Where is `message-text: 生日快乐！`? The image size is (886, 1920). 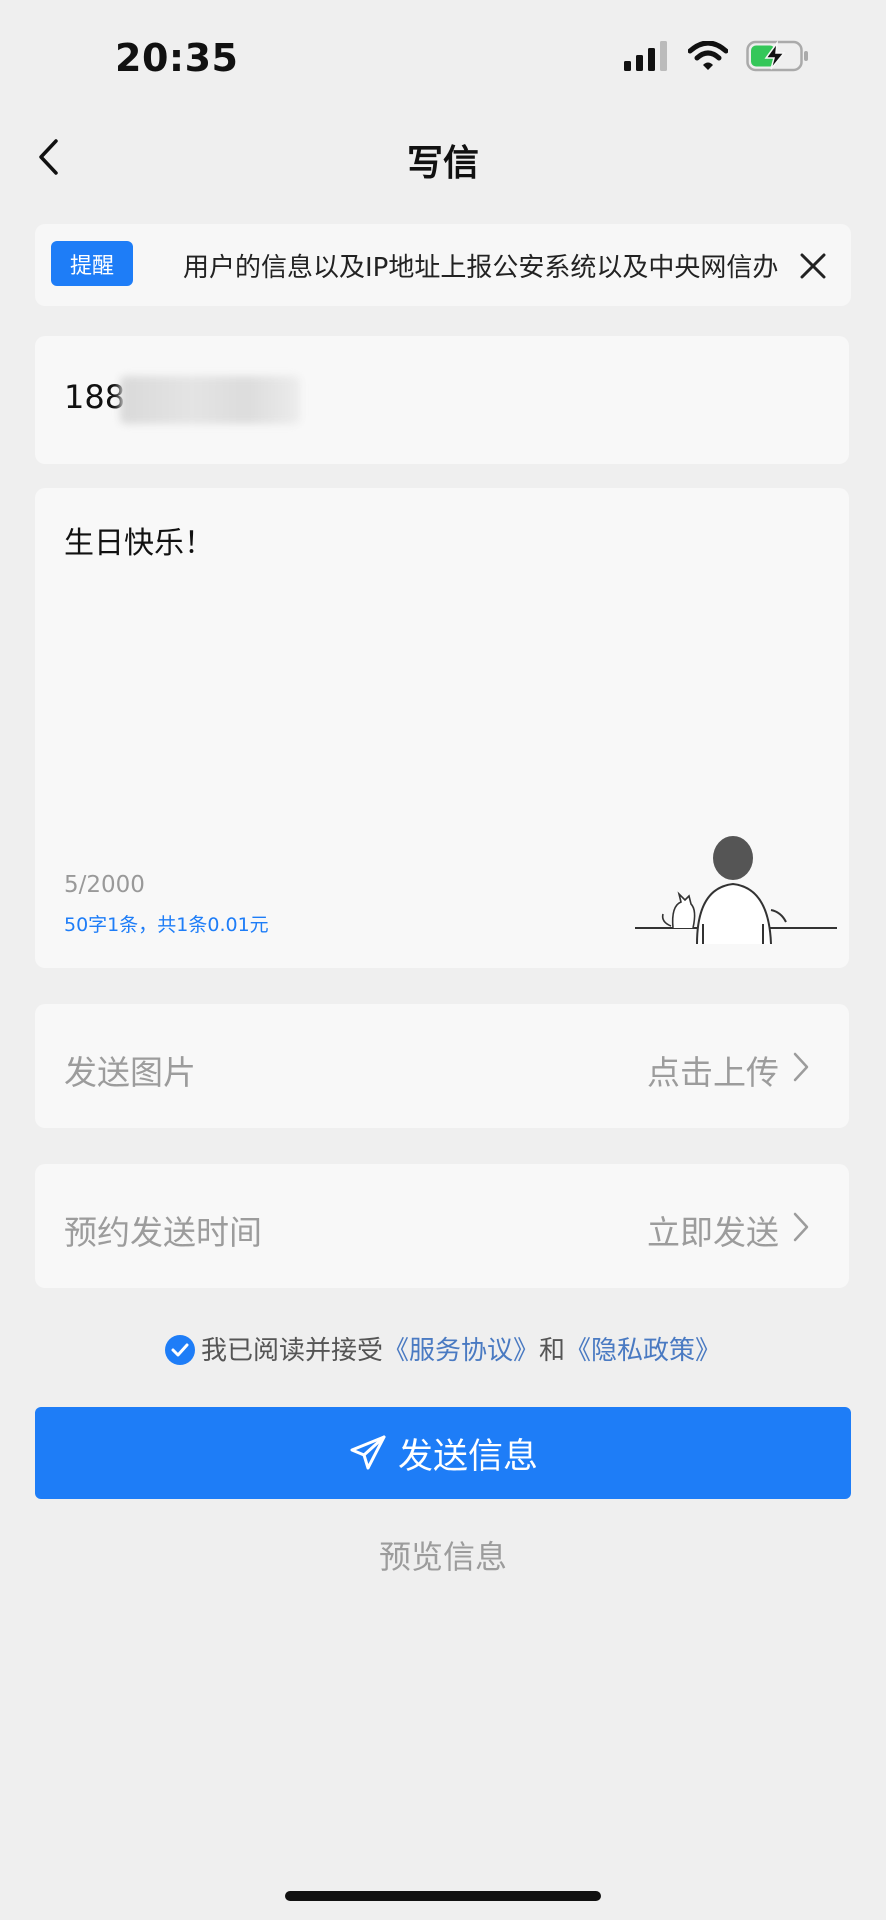
message-text: 生日快乐！ is located at coordinates (139, 543).